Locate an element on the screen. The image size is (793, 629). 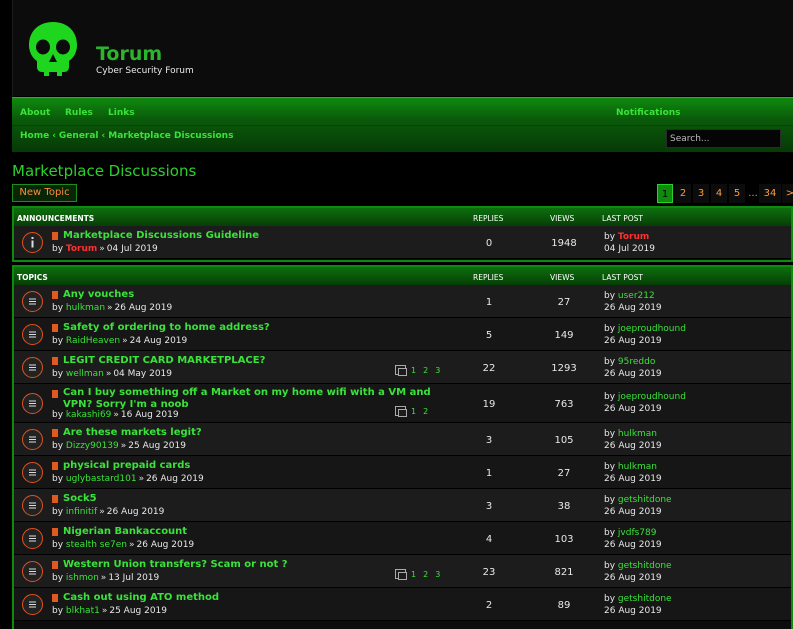
last-post-by: by user212 is located at coordinates (629, 296).